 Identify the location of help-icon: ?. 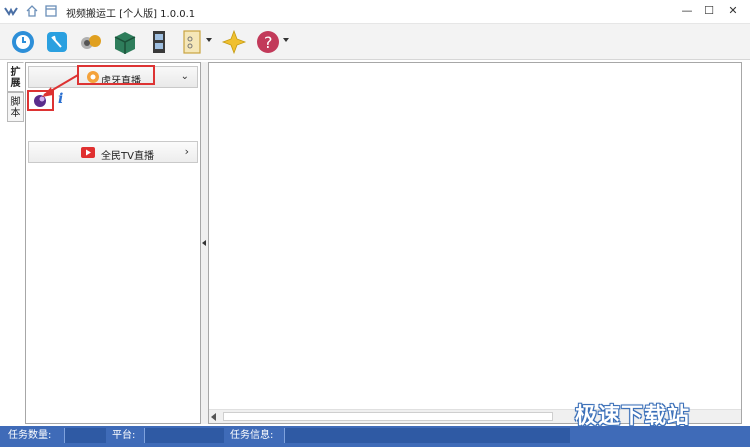
(268, 42).